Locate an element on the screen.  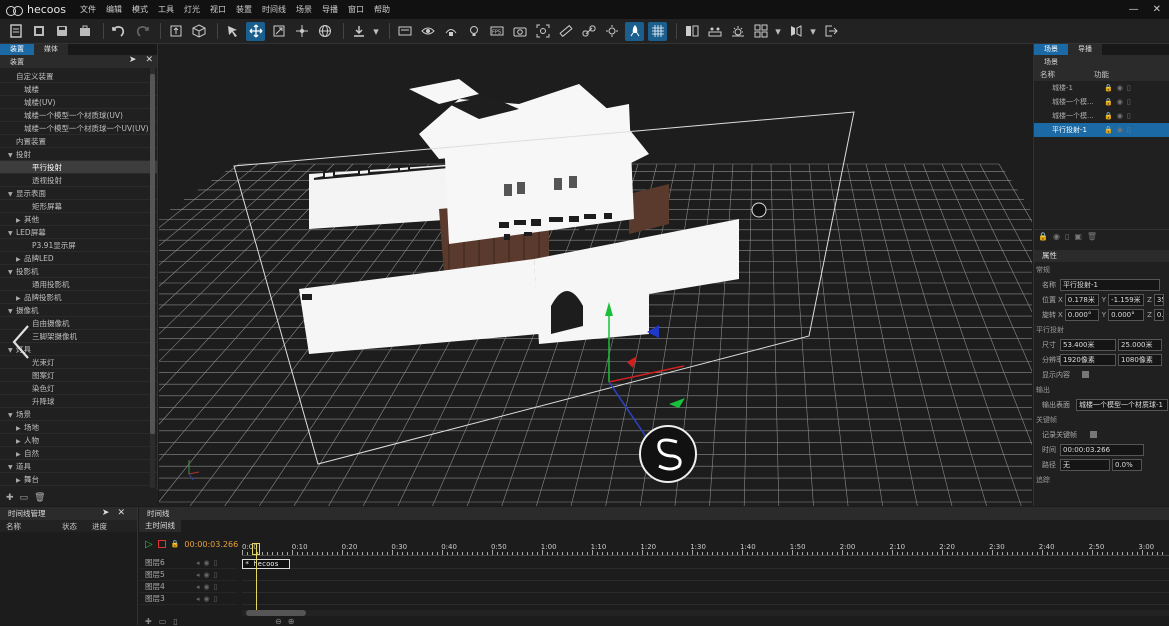
menu-file: 文件 is located at coordinates (88, 9).